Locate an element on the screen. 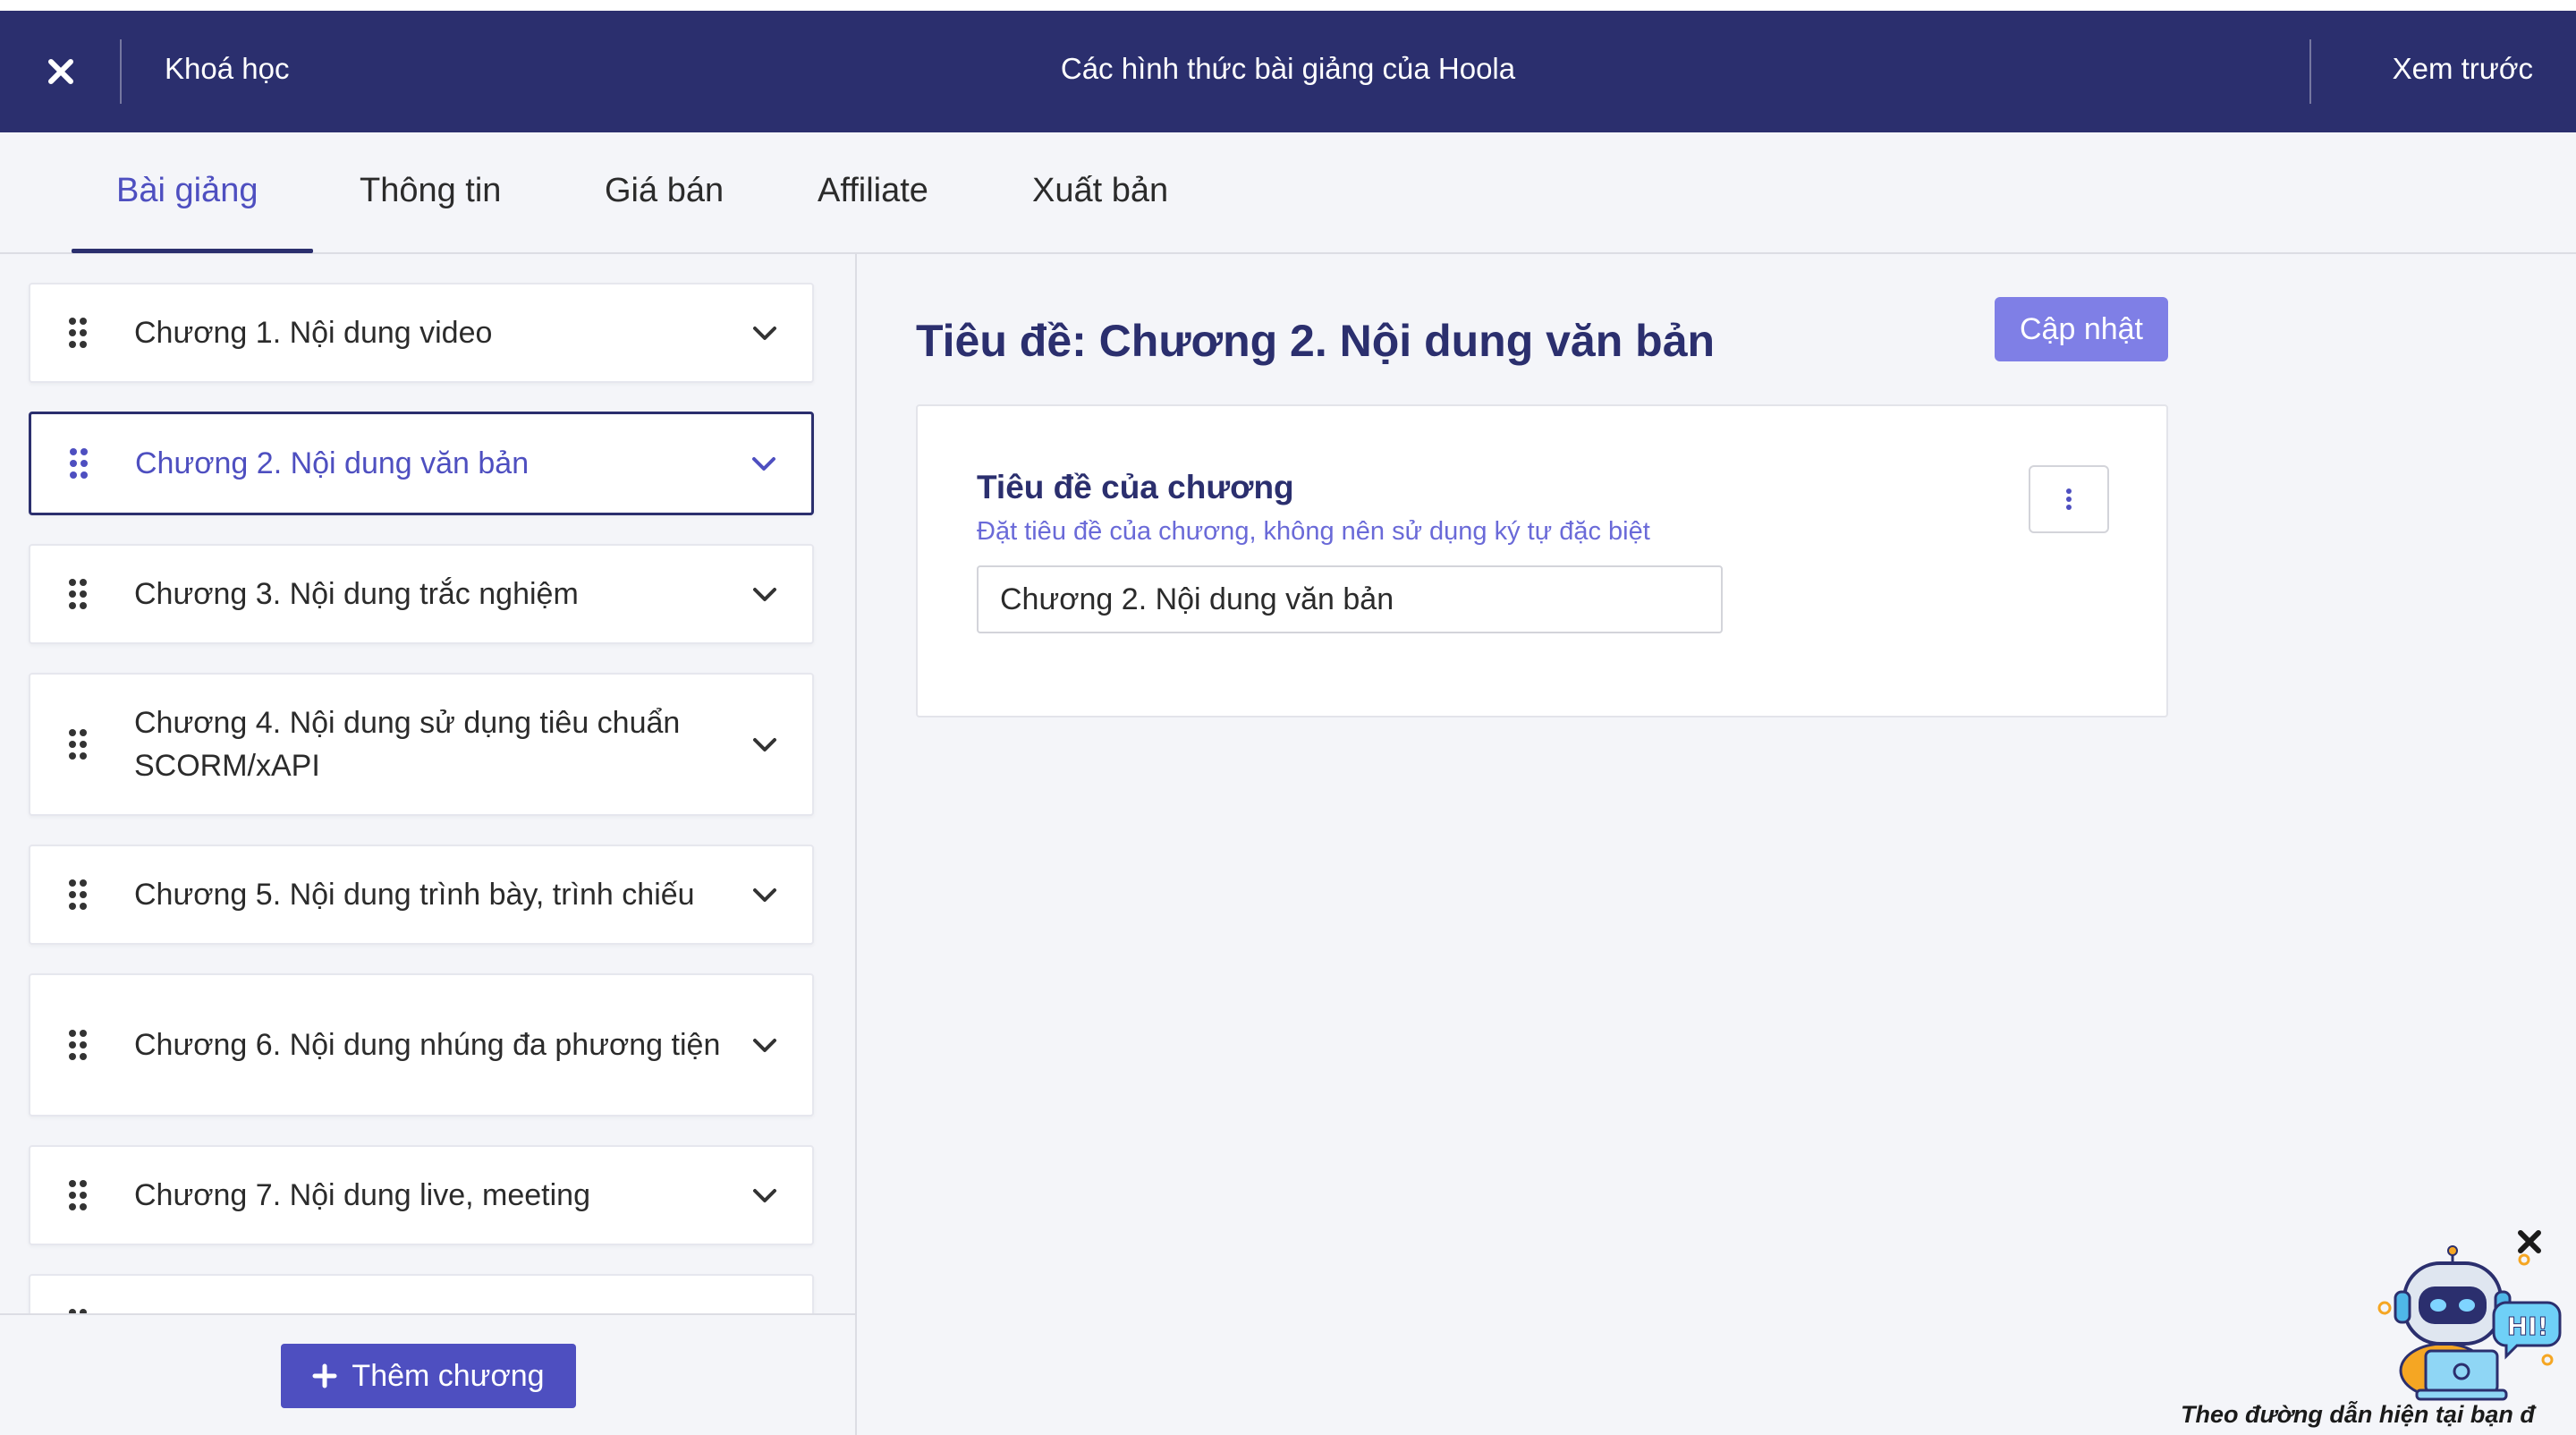 The height and width of the screenshot is (1435, 2576). close-icon is located at coordinates (60, 71).